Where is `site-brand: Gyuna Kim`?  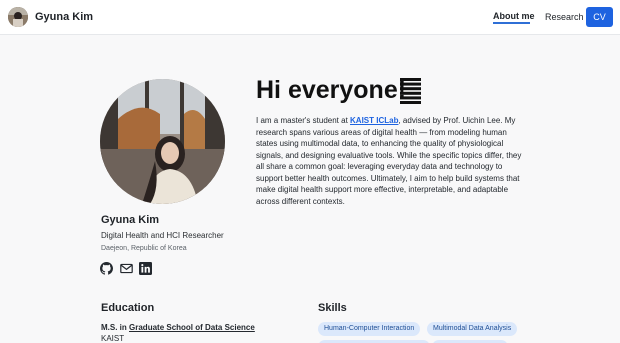
site-brand: Gyuna Kim is located at coordinates (64, 17).